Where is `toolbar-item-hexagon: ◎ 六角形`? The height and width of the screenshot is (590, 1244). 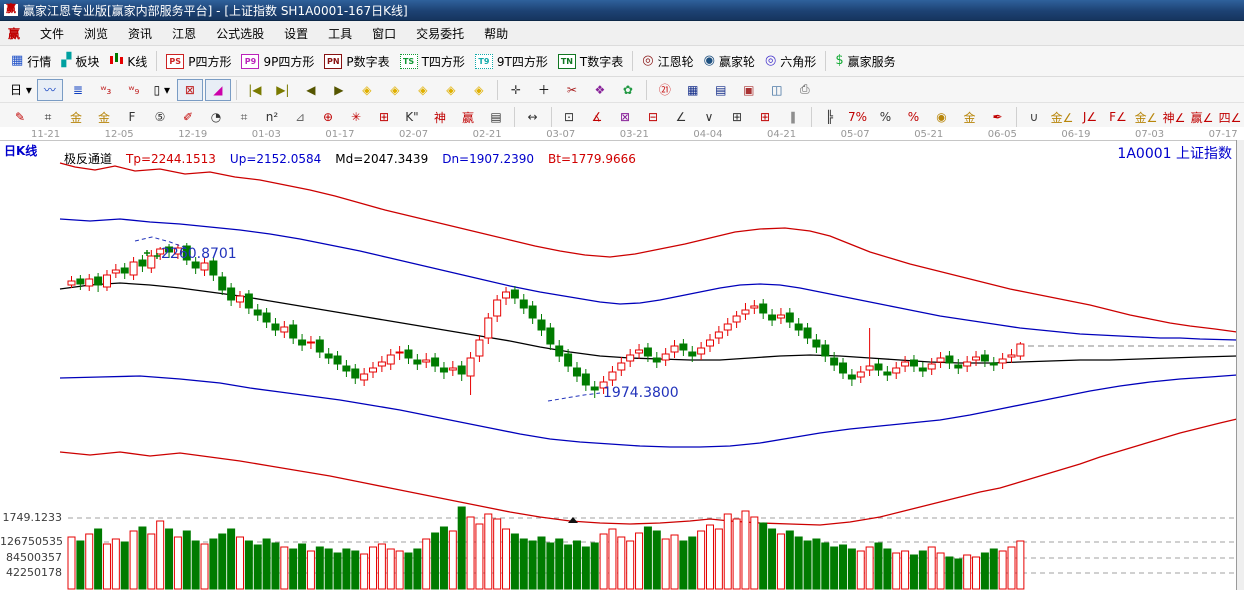 toolbar-item-hexagon: ◎ 六角形 is located at coordinates (790, 61).